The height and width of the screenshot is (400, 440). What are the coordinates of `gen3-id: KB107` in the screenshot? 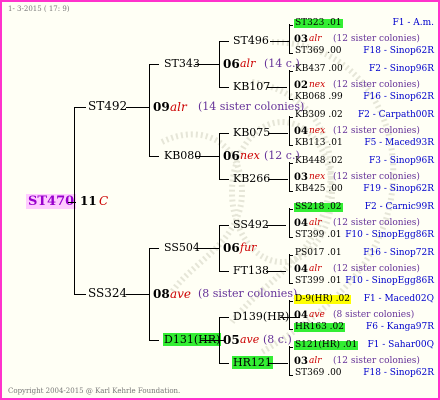 It's located at (251, 86).